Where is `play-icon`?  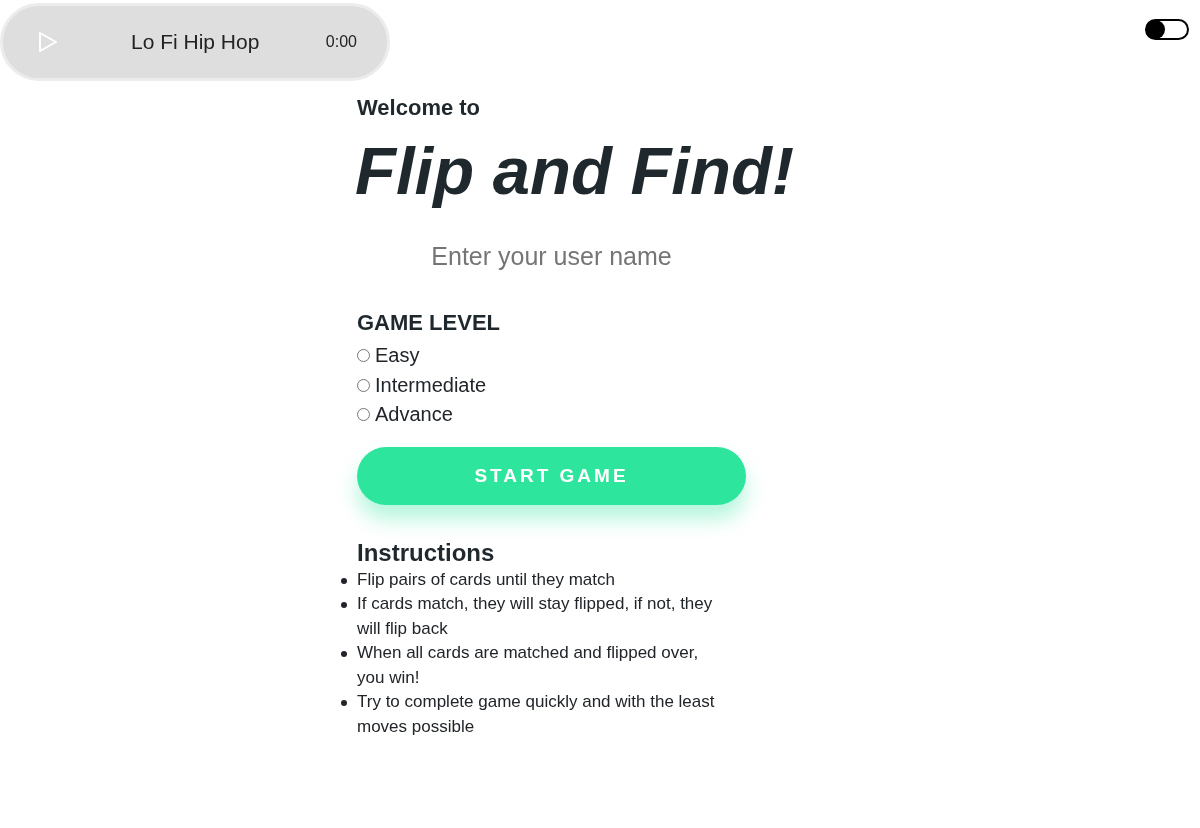 play-icon is located at coordinates (48, 42).